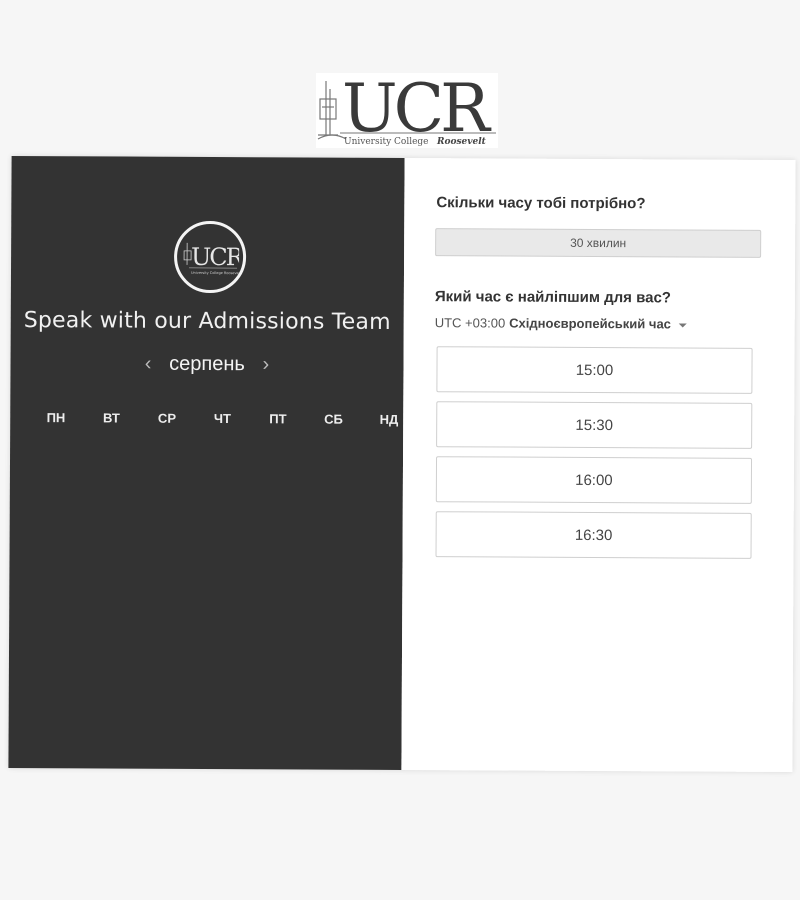 The height and width of the screenshot is (900, 800). I want to click on time-slot-list: 15:00 15:30 16:00 16:30, so click(594, 457).